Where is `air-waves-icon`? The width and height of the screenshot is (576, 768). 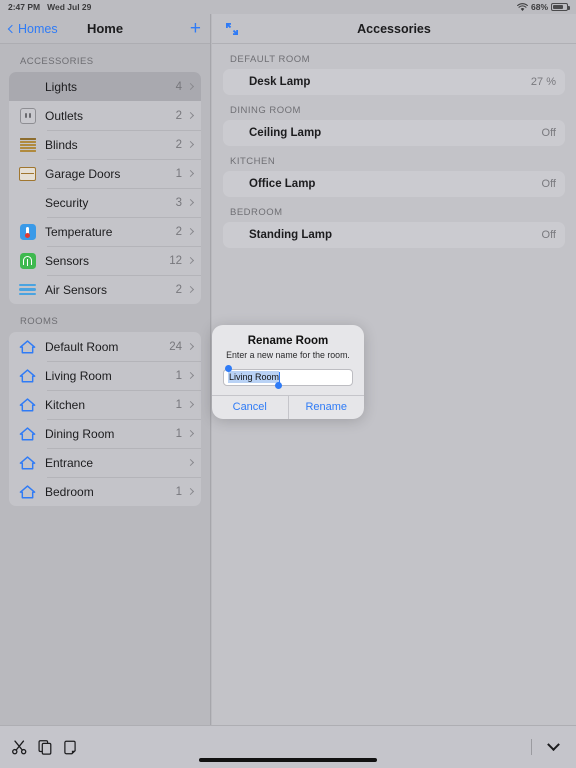
air-waves-icon is located at coordinates (27, 289).